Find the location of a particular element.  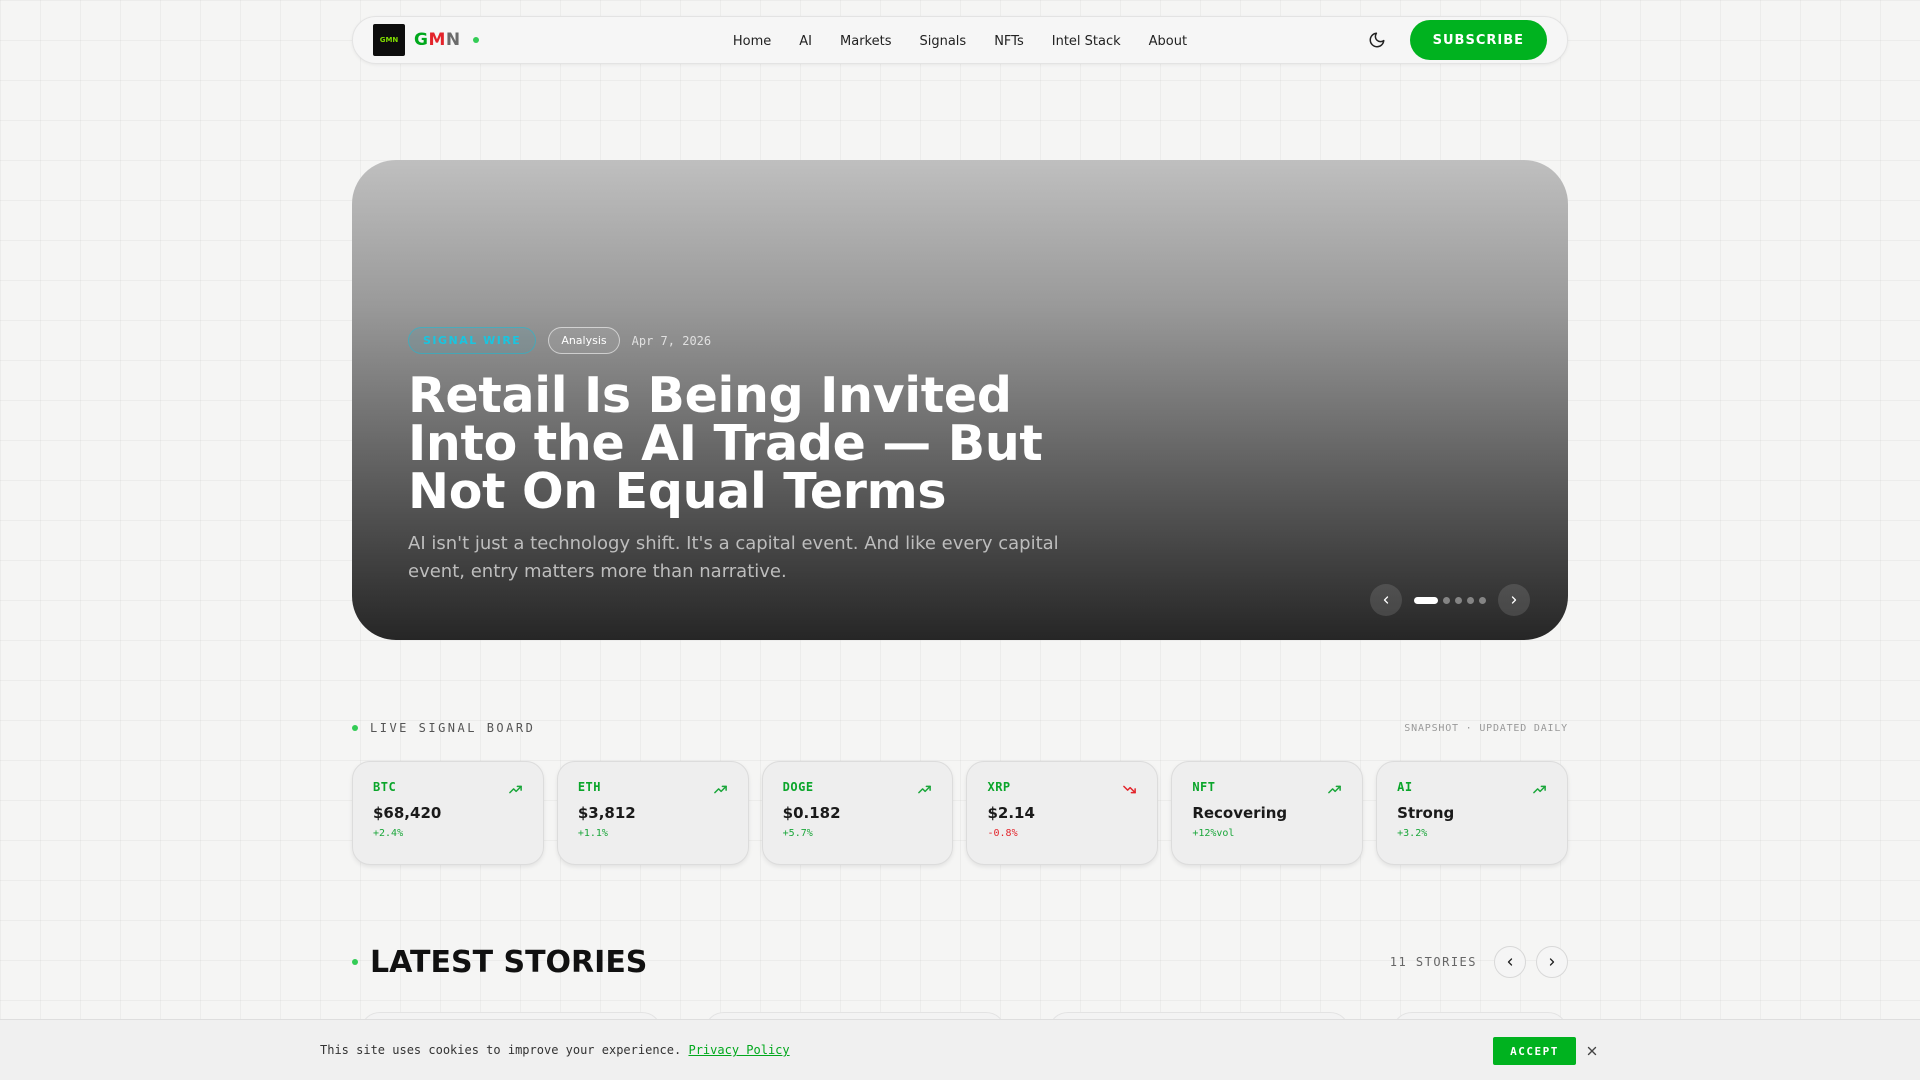

hero-tags: SIGNAL WIRE Analysis Apr 7, 2026 is located at coordinates (758, 340).